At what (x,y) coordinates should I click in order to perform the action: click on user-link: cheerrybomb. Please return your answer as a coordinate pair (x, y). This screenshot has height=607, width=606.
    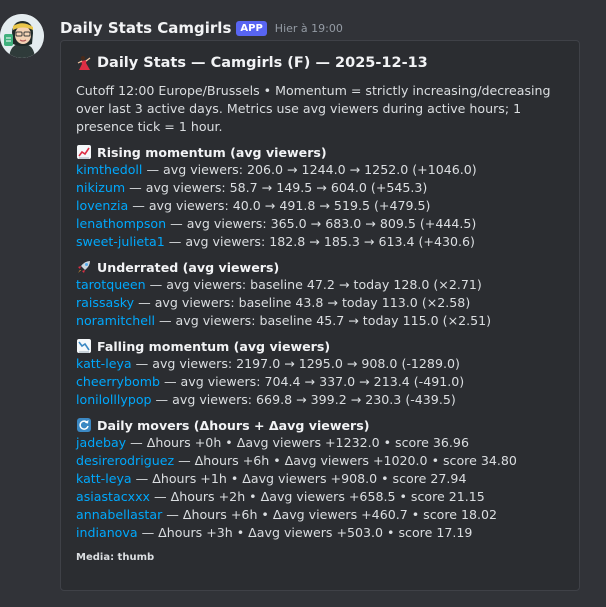
    Looking at the image, I should click on (118, 381).